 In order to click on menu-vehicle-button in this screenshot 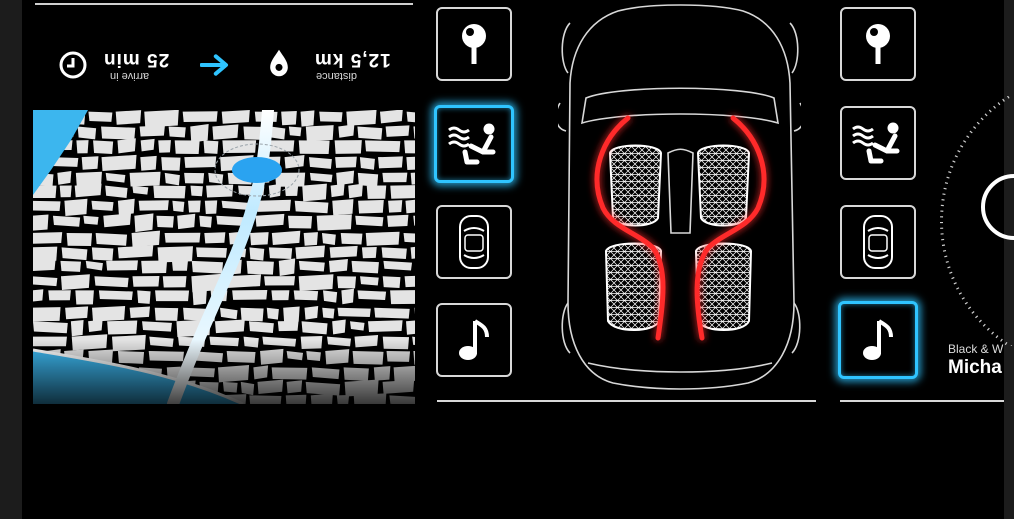, I will do `click(474, 242)`.